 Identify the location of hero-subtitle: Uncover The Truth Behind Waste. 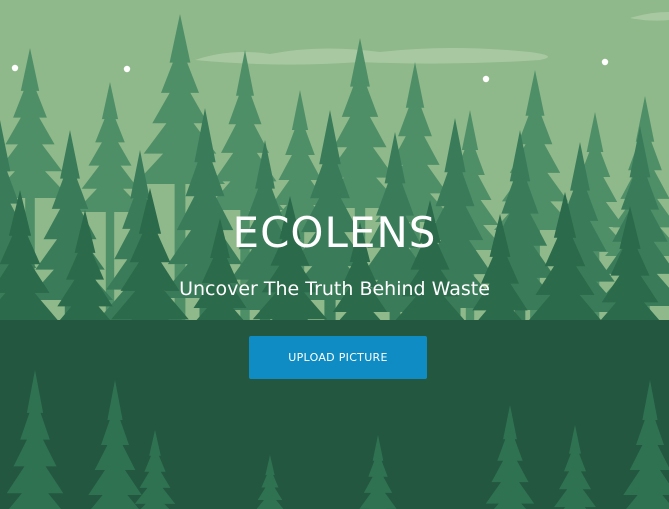
(334, 289).